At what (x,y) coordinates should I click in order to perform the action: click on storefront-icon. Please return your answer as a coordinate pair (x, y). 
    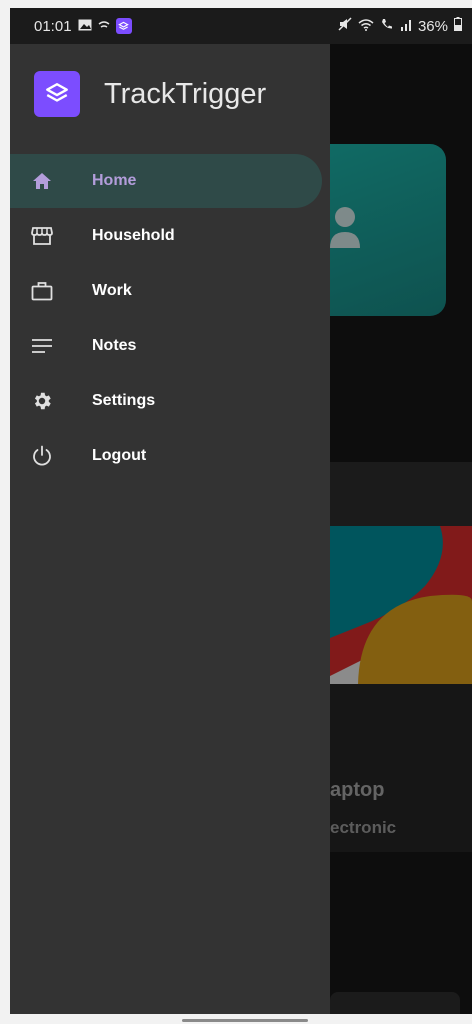
    Looking at the image, I should click on (42, 236).